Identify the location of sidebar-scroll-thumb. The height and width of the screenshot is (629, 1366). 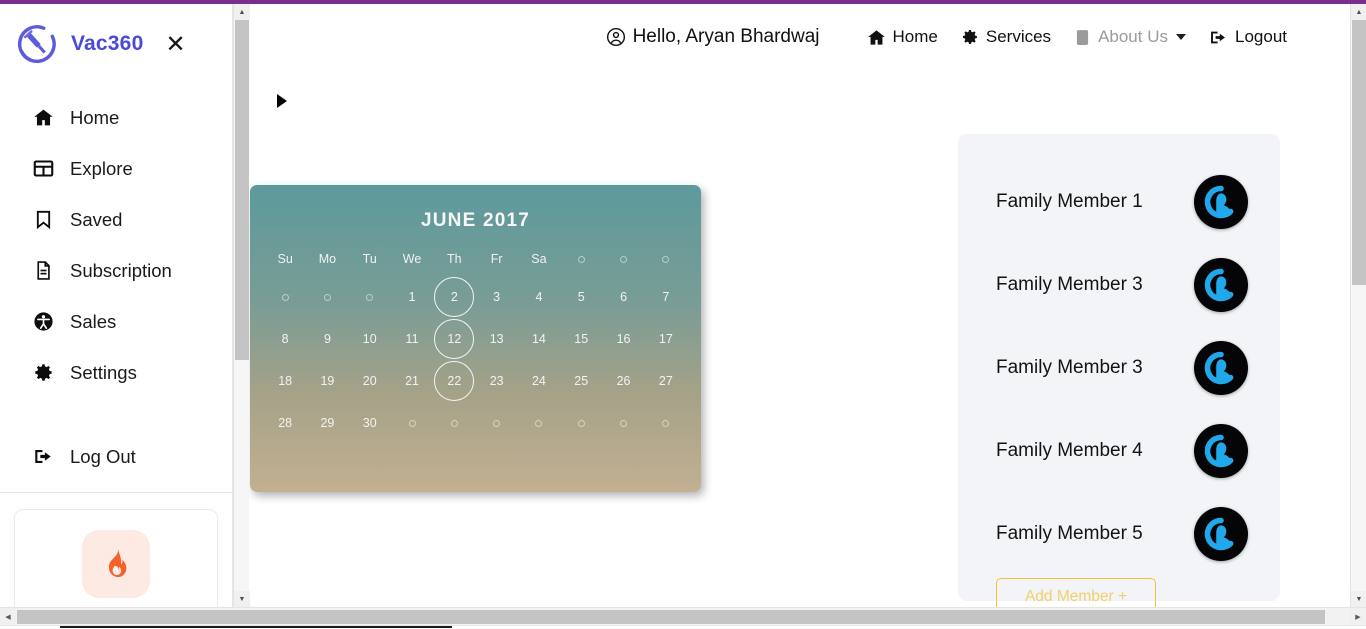
(242, 190).